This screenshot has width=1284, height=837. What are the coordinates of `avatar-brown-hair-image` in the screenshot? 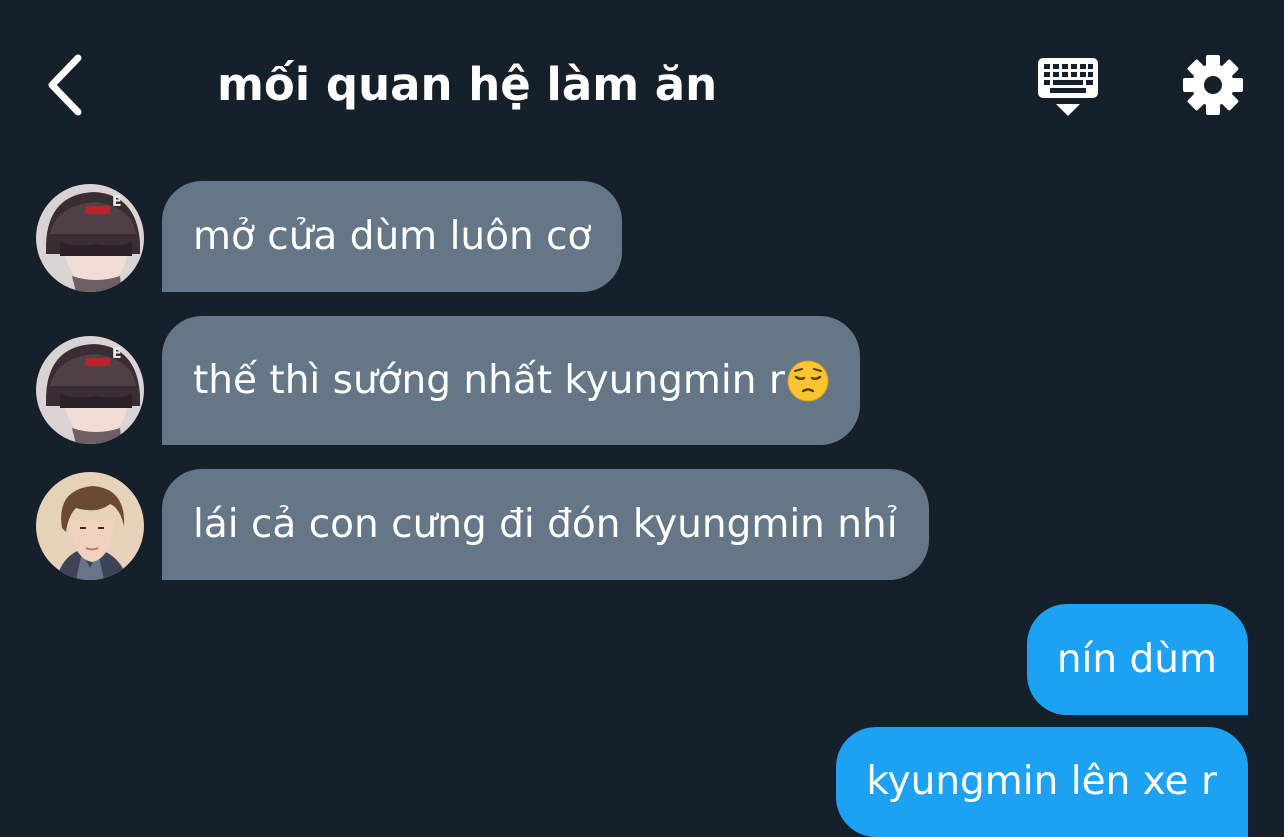 It's located at (90, 526).